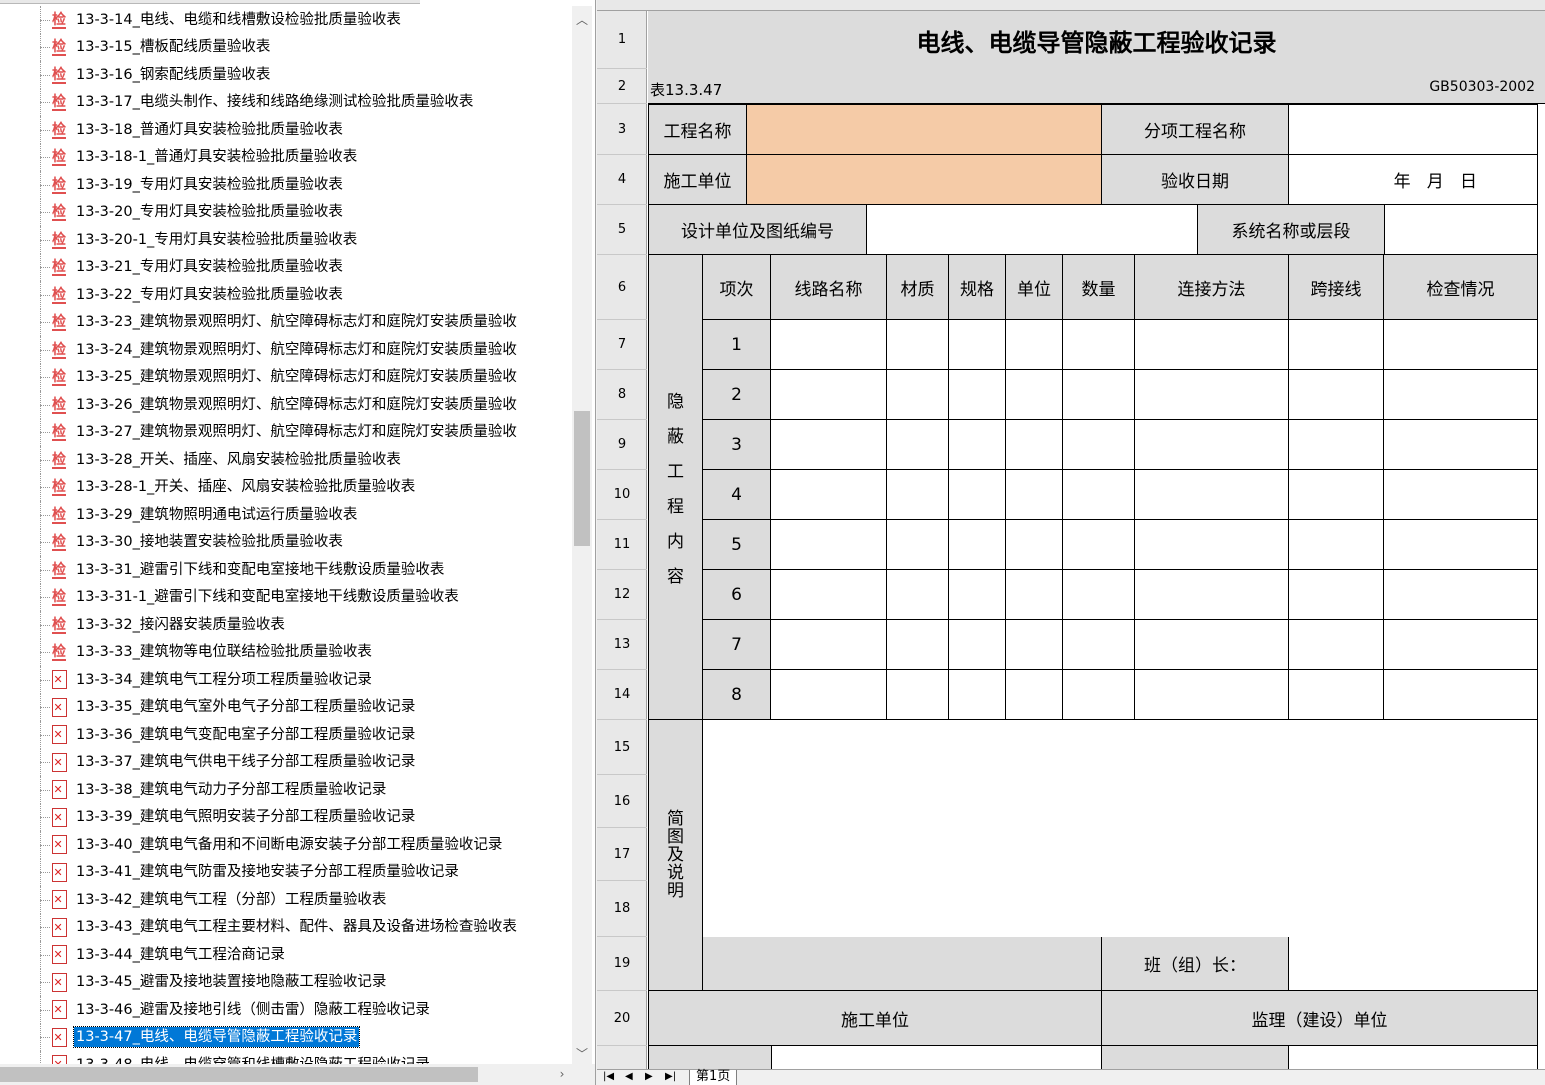 The width and height of the screenshot is (1545, 1085). Describe the element at coordinates (622, 345) in the screenshot. I see `row-number: 7` at that location.